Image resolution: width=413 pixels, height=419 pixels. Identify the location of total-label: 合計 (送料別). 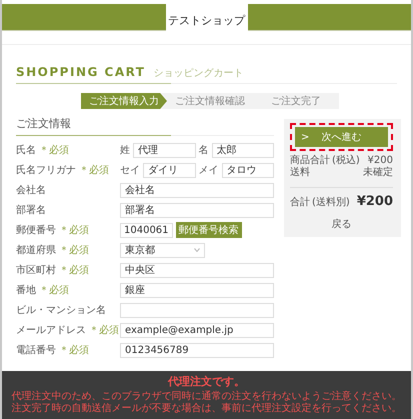
(320, 202).